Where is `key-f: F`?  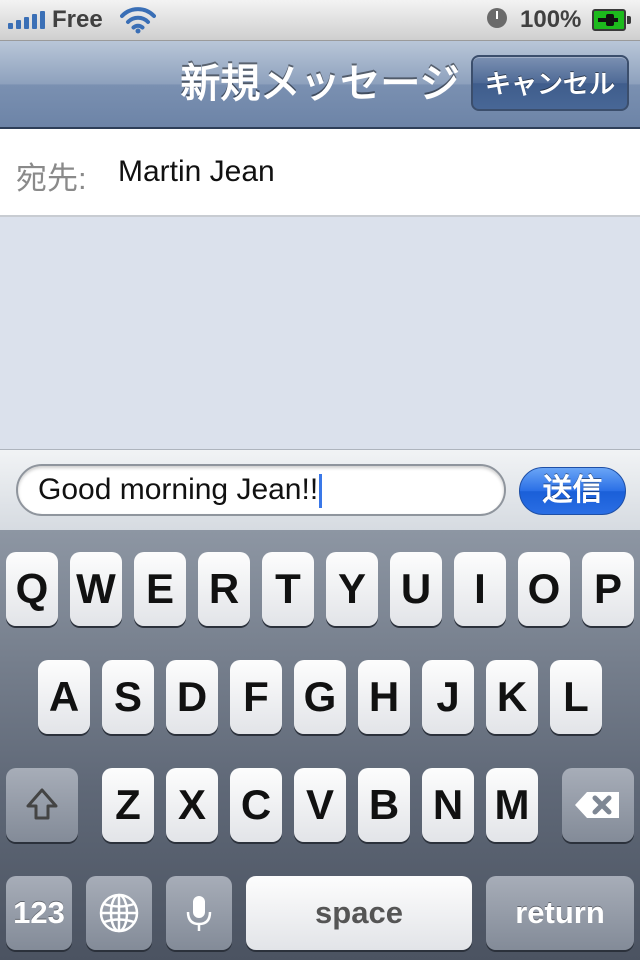 key-f: F is located at coordinates (256, 697).